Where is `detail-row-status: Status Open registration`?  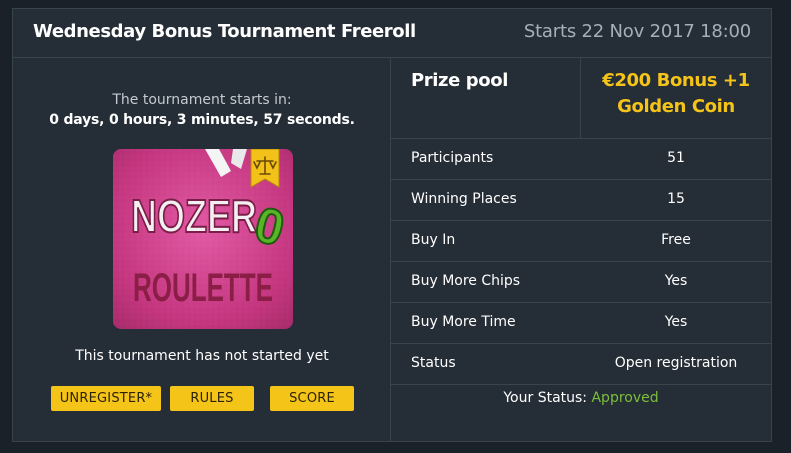 detail-row-status: Status Open registration is located at coordinates (581, 364).